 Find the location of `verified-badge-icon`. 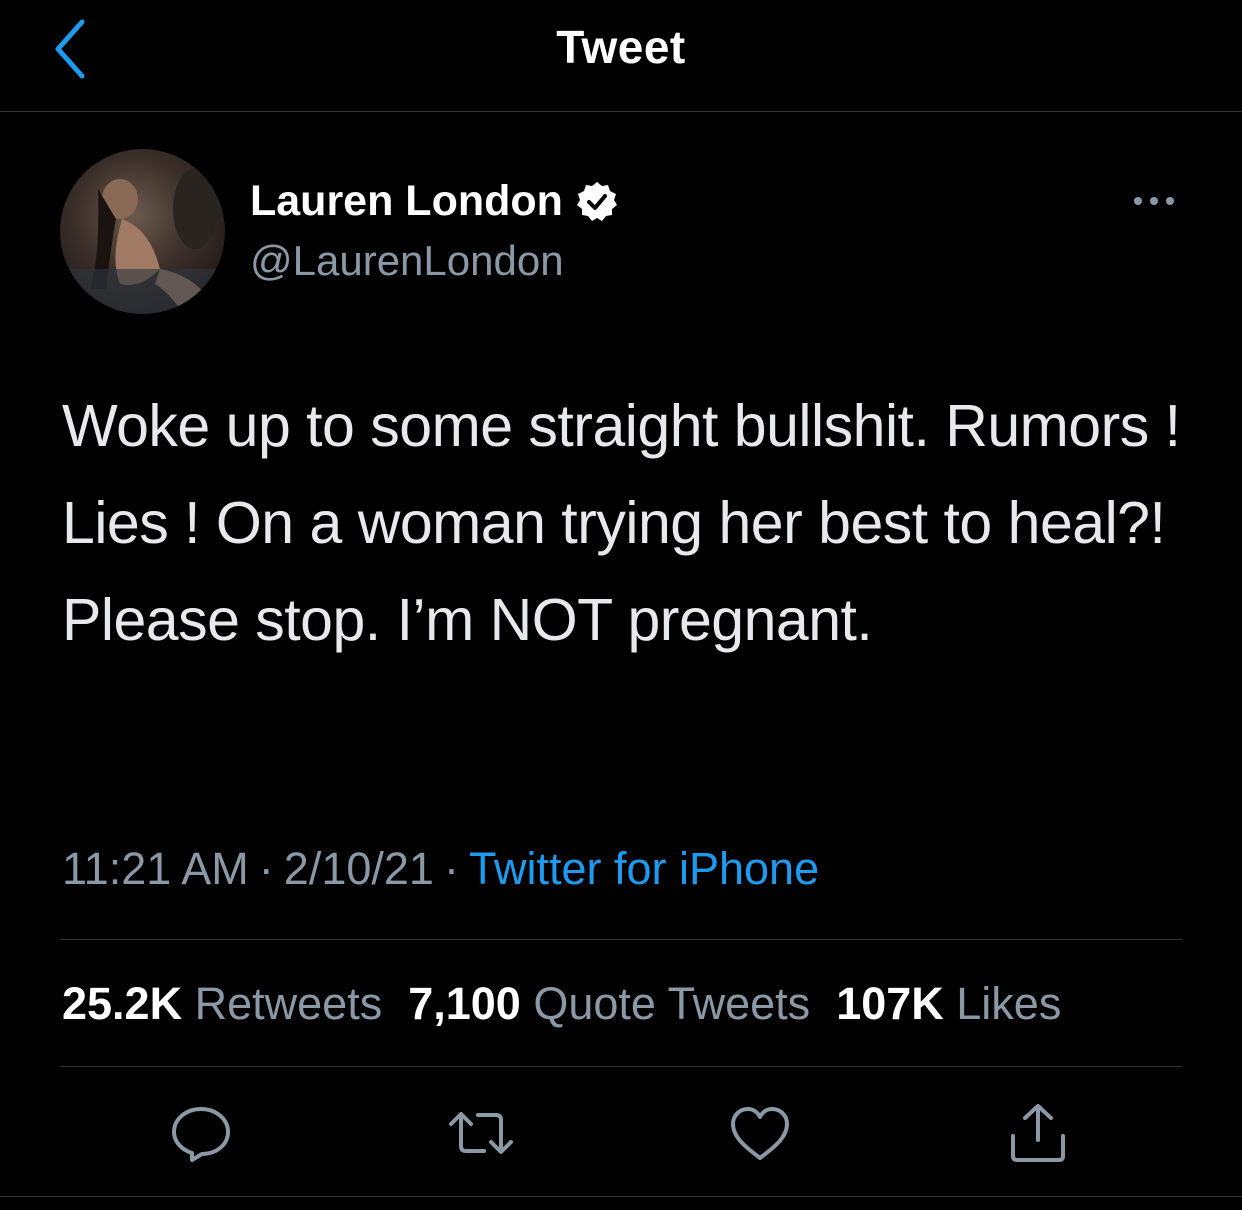

verified-badge-icon is located at coordinates (597, 202).